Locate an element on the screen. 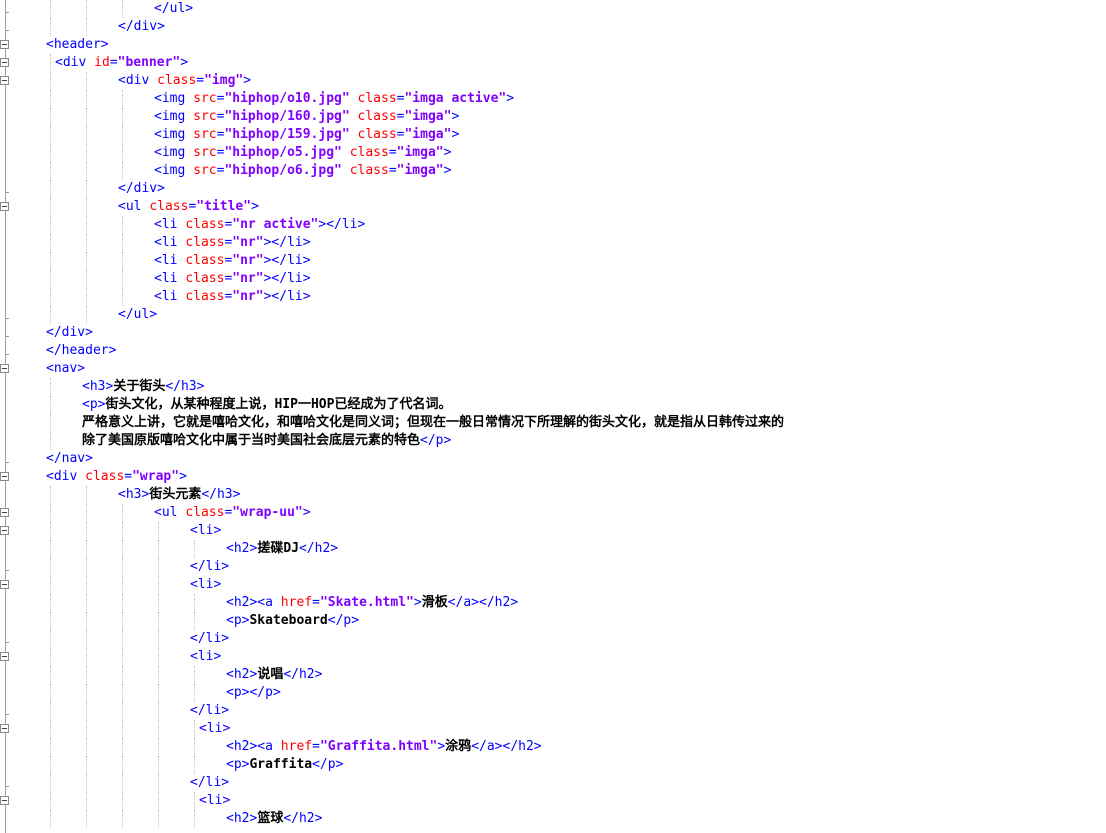 This screenshot has height=833, width=1106. code-line: <nav> is located at coordinates (65, 369).